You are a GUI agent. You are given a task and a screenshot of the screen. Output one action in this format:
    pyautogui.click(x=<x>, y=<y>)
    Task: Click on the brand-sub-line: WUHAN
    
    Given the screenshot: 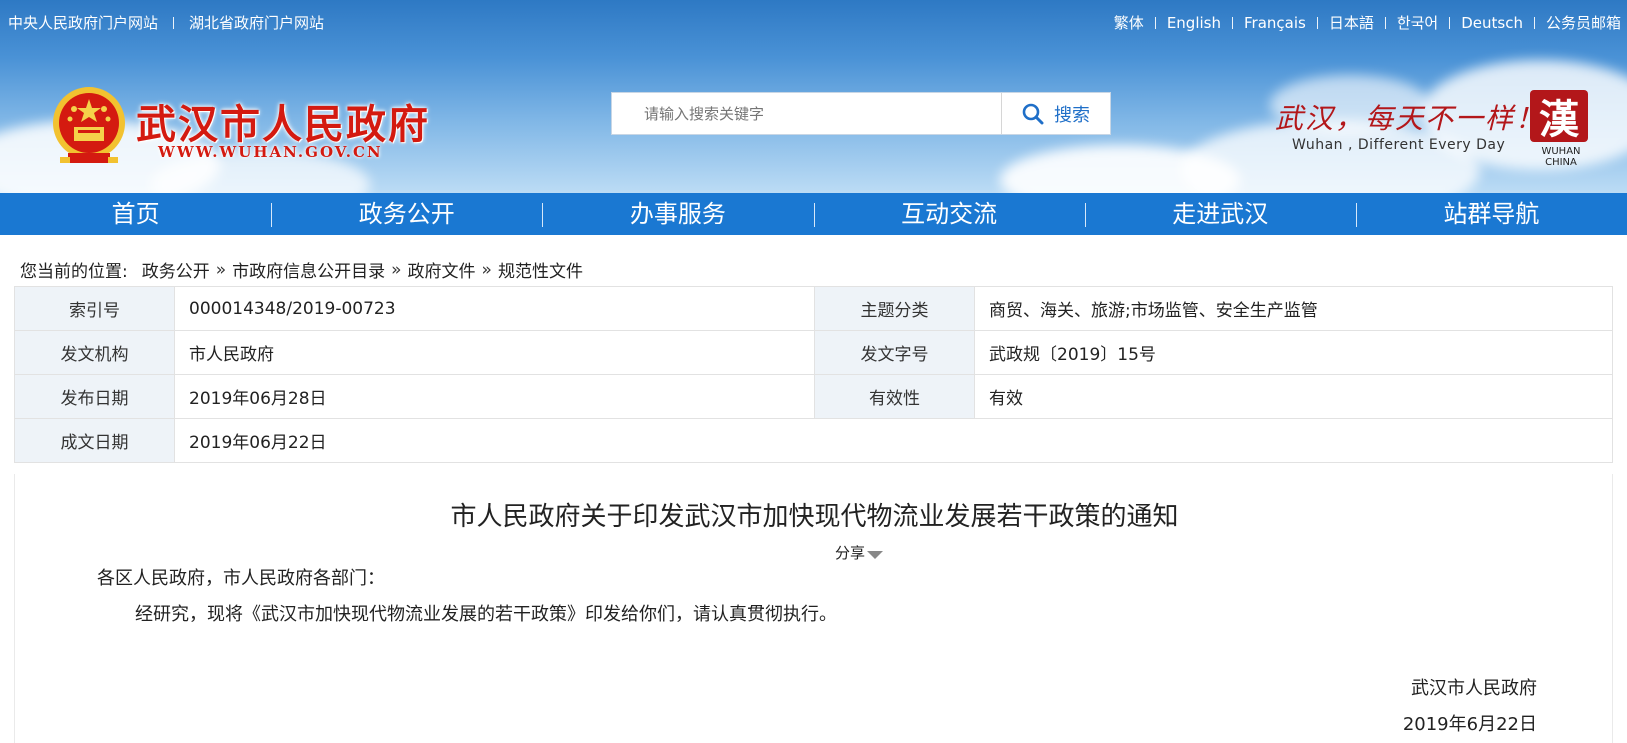 What is the action you would take?
    pyautogui.click(x=1561, y=151)
    